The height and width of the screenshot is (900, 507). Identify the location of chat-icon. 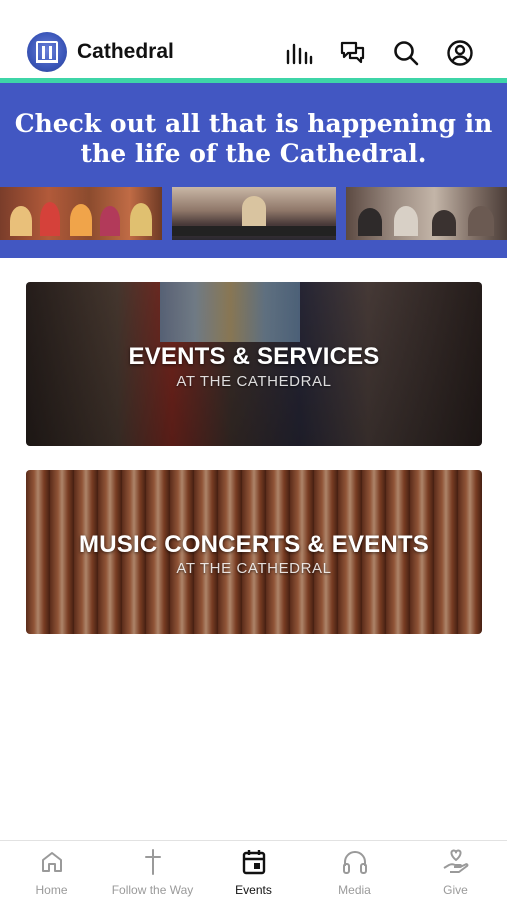
(353, 53).